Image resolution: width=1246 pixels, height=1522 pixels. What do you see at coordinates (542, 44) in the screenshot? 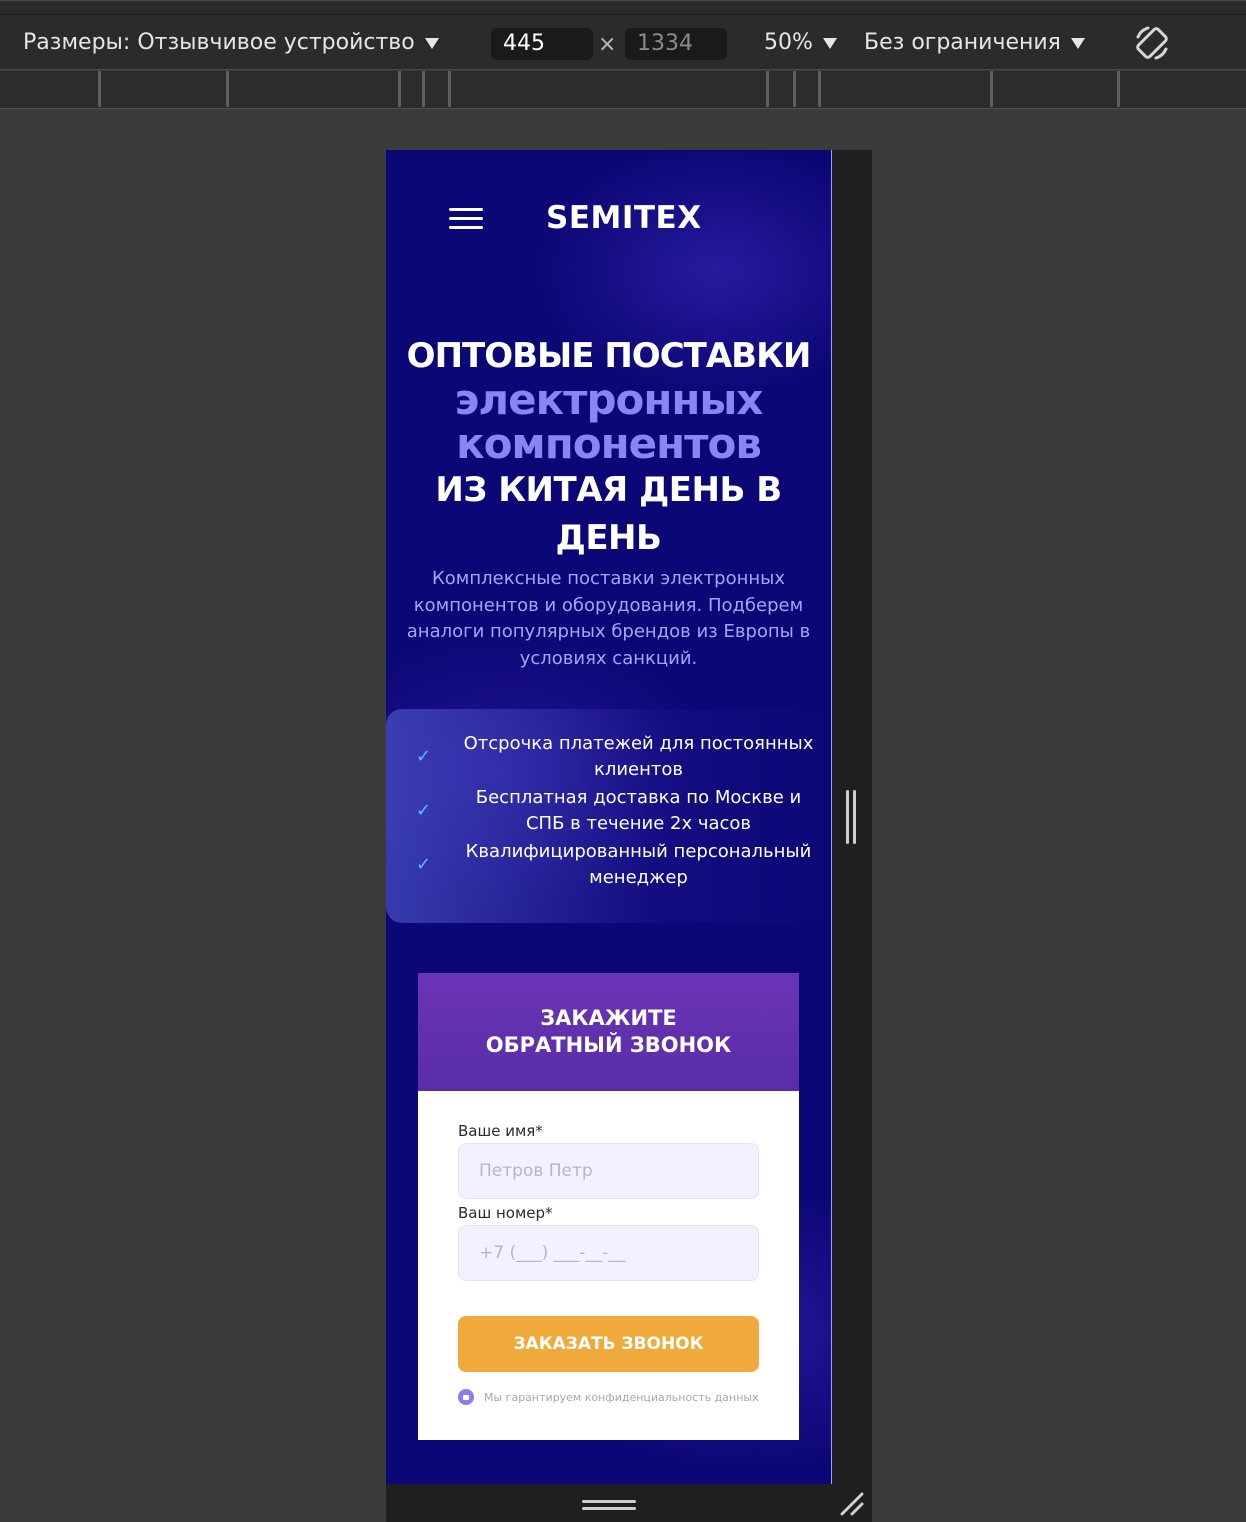
I see `width-input: 445` at bounding box center [542, 44].